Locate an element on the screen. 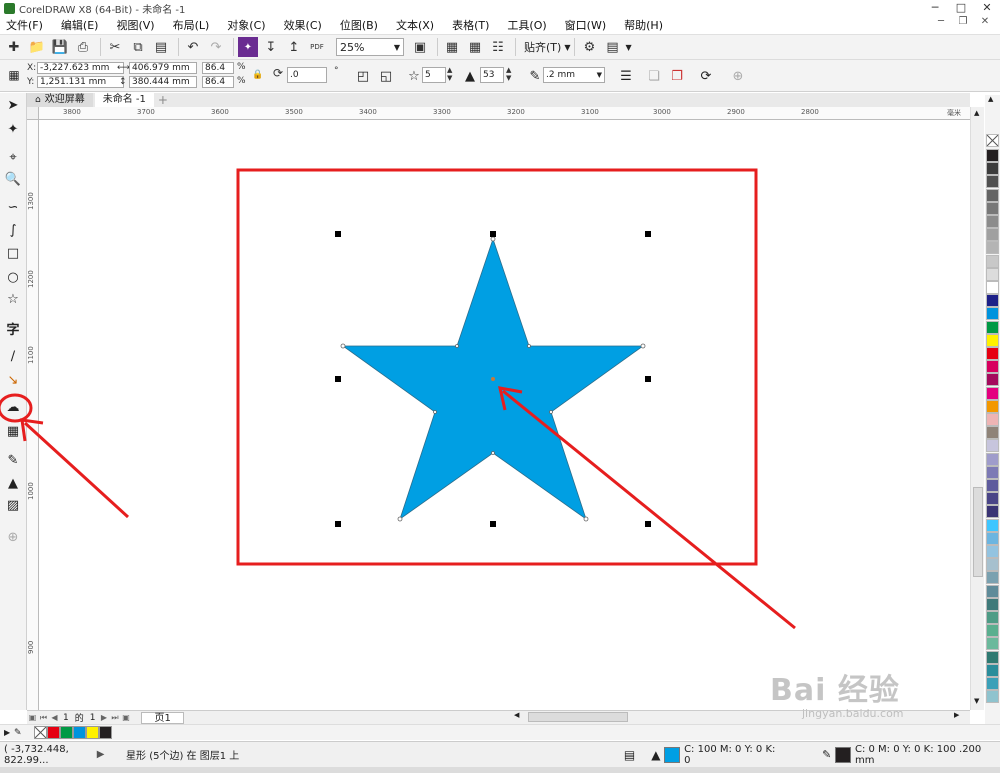 The image size is (1000, 773). shape-tool-icon: ✦ is located at coordinates (13, 129).